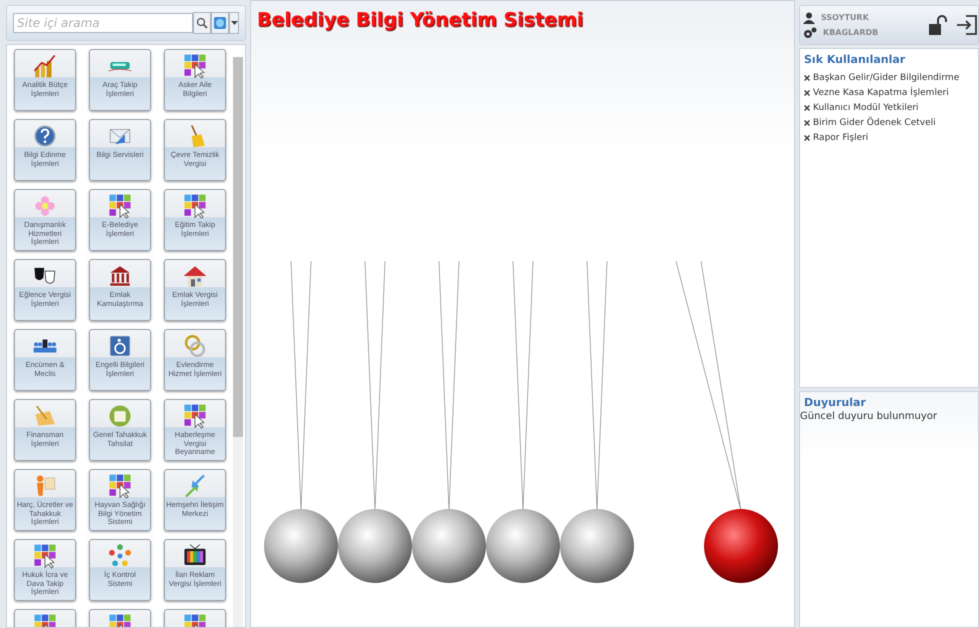 Image resolution: width=979 pixels, height=628 pixels. What do you see at coordinates (420, 19) in the screenshot?
I see `app-title: Belediye Bilgi Yönetim Sistemi` at bounding box center [420, 19].